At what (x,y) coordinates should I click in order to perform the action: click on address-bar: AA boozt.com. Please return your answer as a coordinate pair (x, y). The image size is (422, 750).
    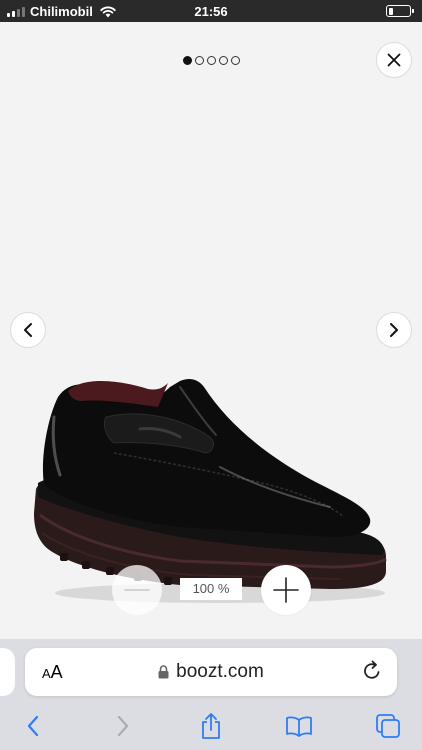
    Looking at the image, I should click on (211, 672).